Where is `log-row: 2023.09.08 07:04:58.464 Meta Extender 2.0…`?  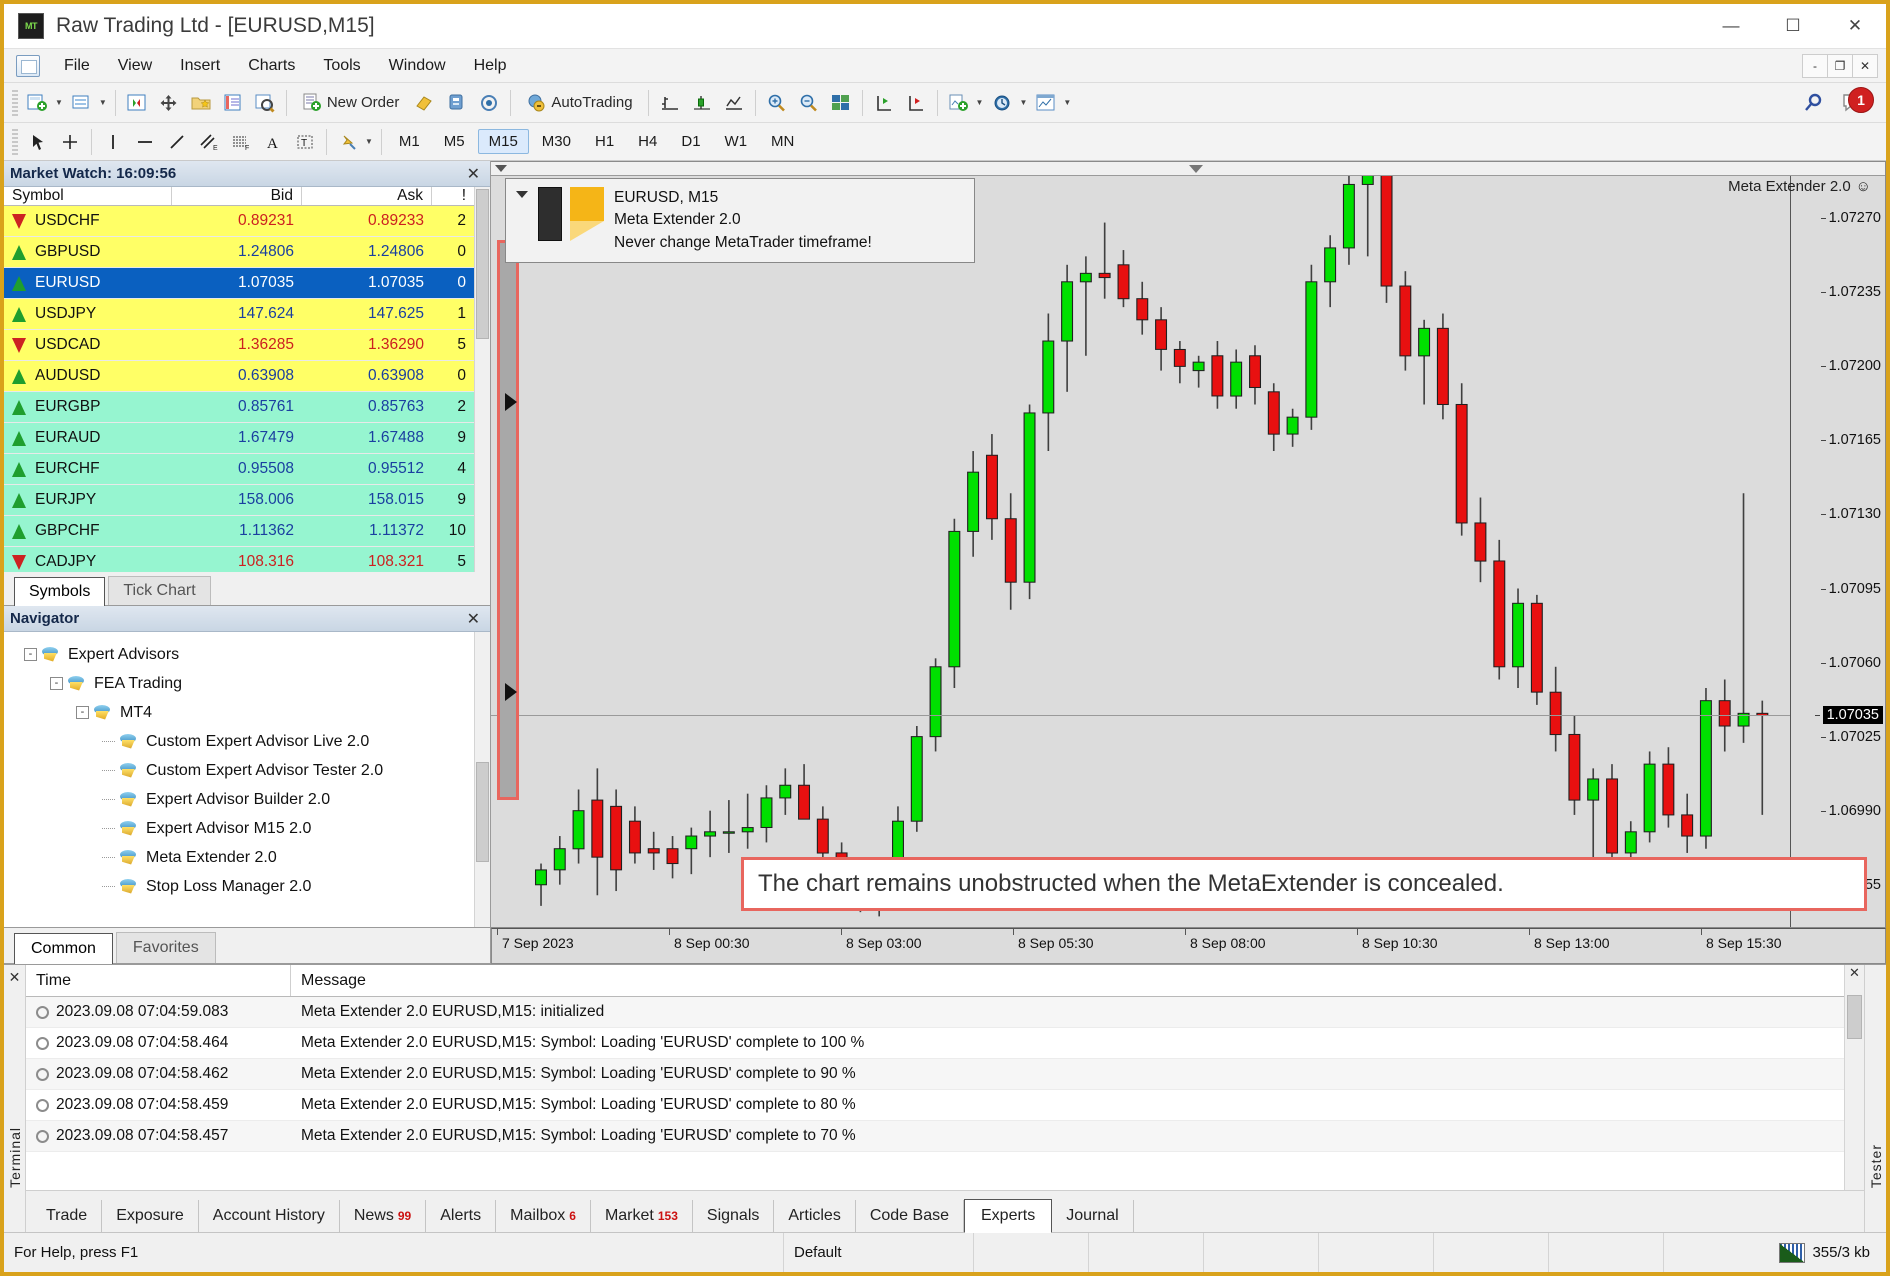 log-row: 2023.09.08 07:04:58.464 Meta Extender 2.0… is located at coordinates (935, 1043).